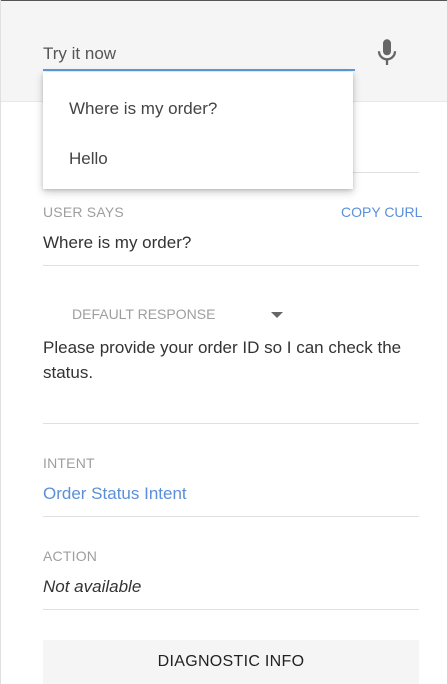 The image size is (447, 684). What do you see at coordinates (231, 662) in the screenshot?
I see `diagnostic-info-button: DIAGNOSTIC INFO` at bounding box center [231, 662].